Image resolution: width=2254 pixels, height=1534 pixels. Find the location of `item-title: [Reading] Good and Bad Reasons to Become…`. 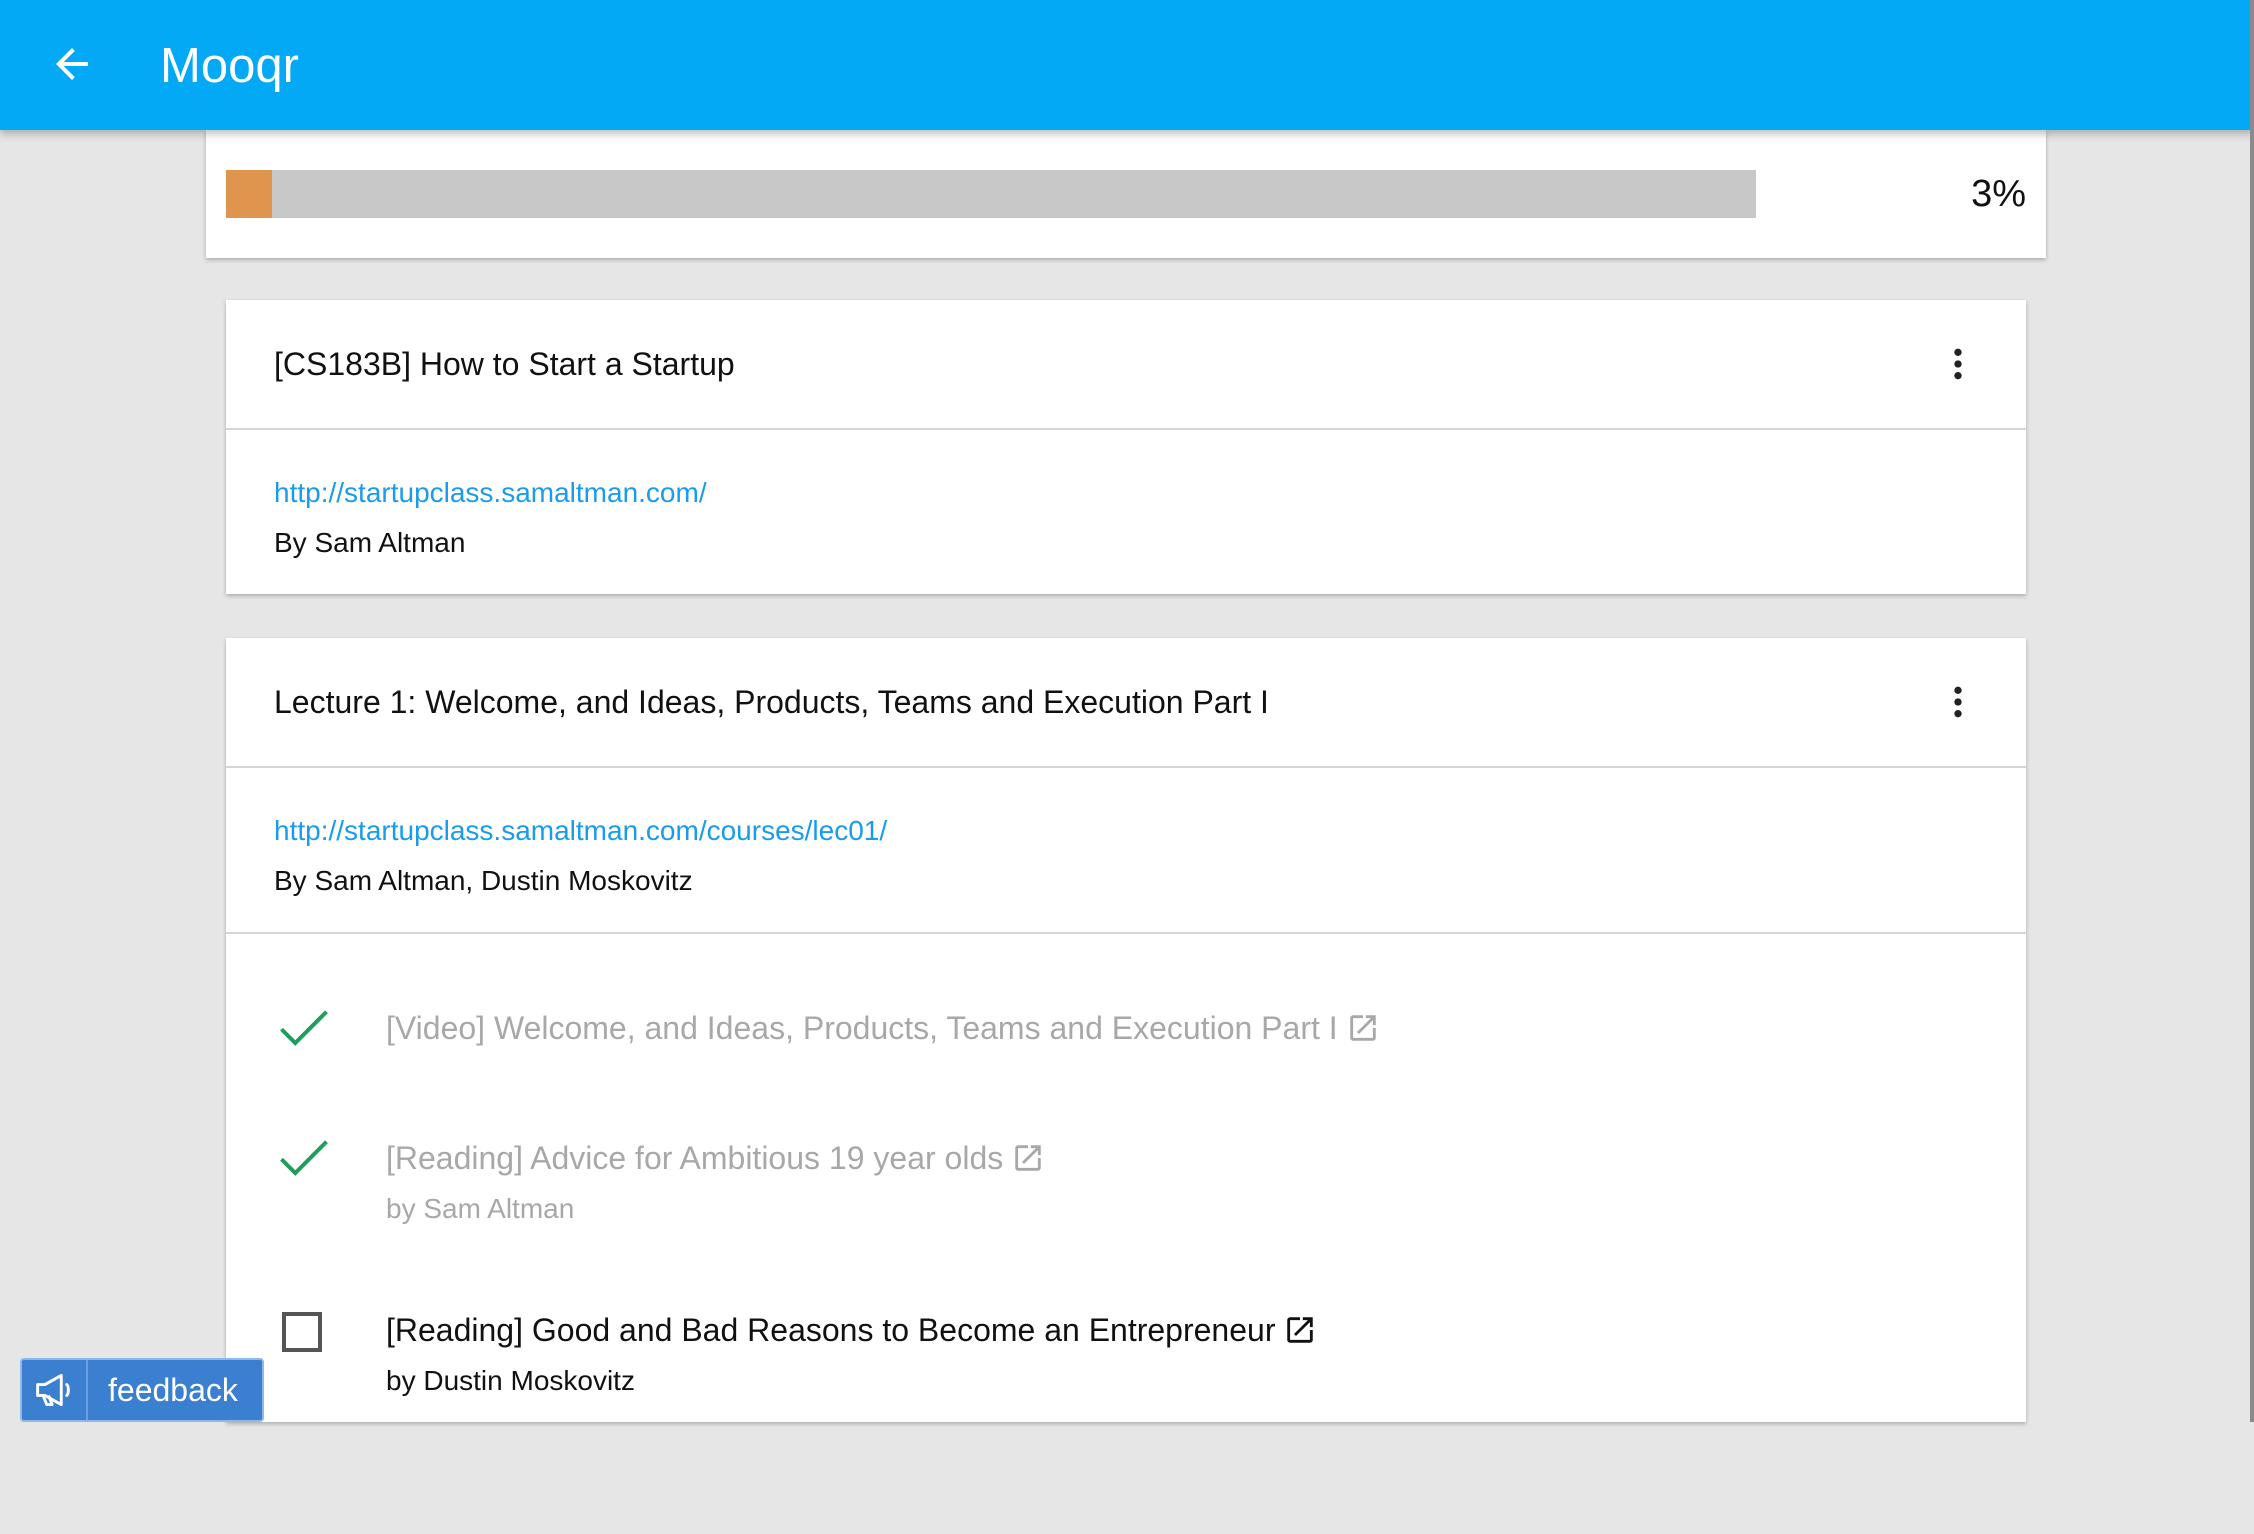

item-title: [Reading] Good and Bad Reasons to Become… is located at coordinates (851, 1330).